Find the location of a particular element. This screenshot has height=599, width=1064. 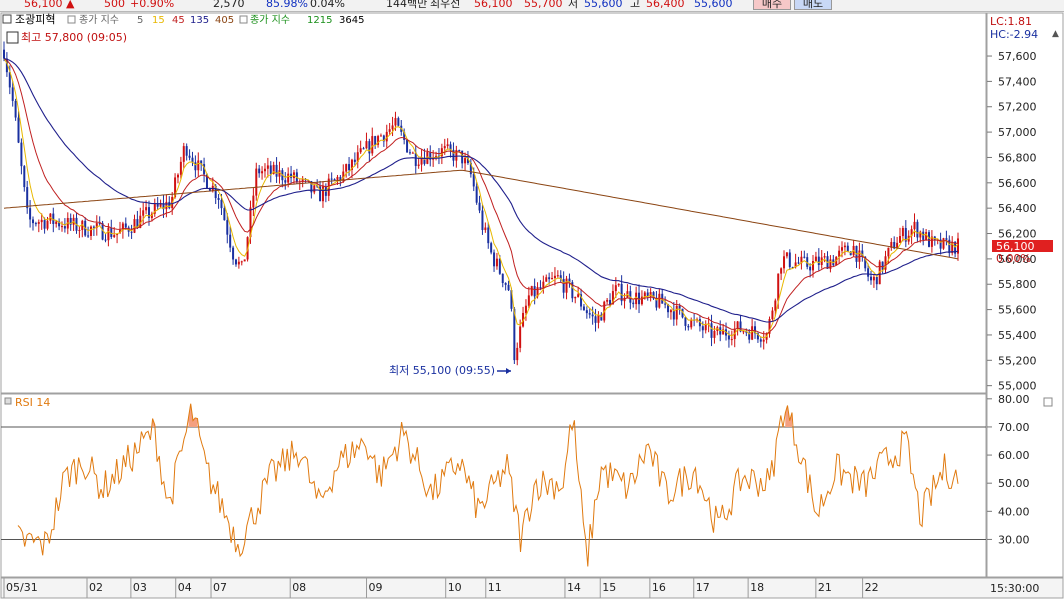

high-value: 56,400 is located at coordinates (665, 5).